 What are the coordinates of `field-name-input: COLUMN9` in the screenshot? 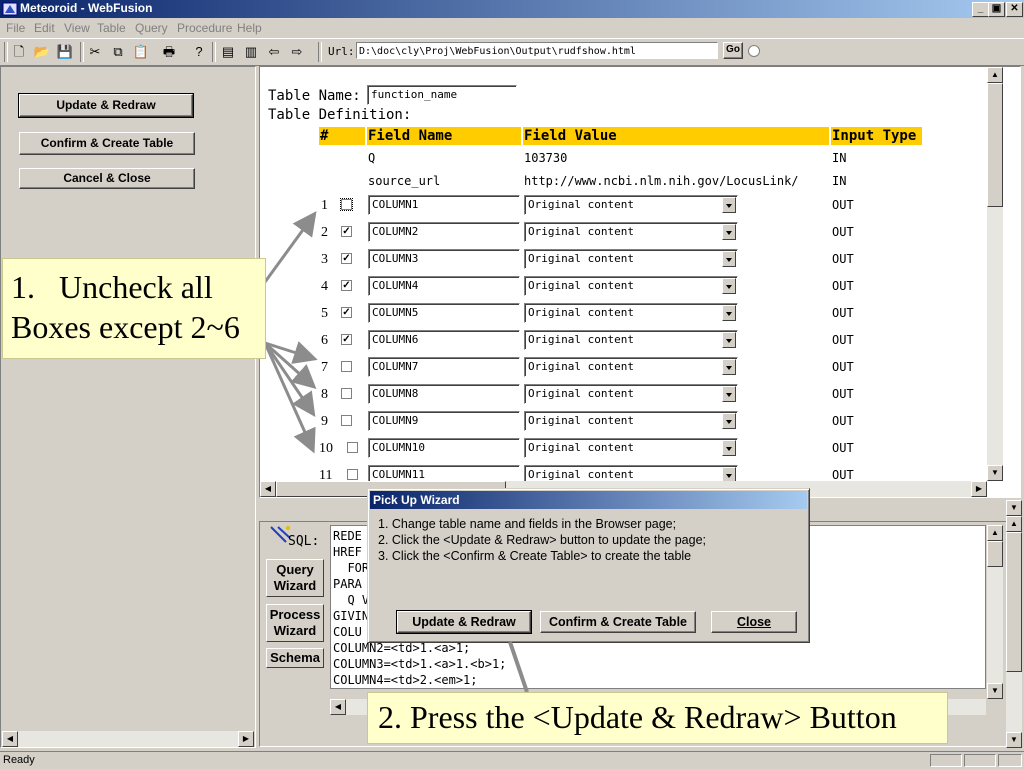 It's located at (444, 421).